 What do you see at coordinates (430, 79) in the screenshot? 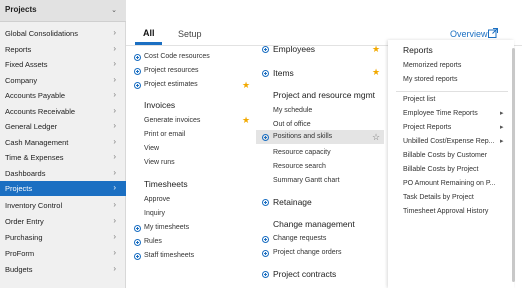
I see `link-my-stored-reports: My stored reports` at bounding box center [430, 79].